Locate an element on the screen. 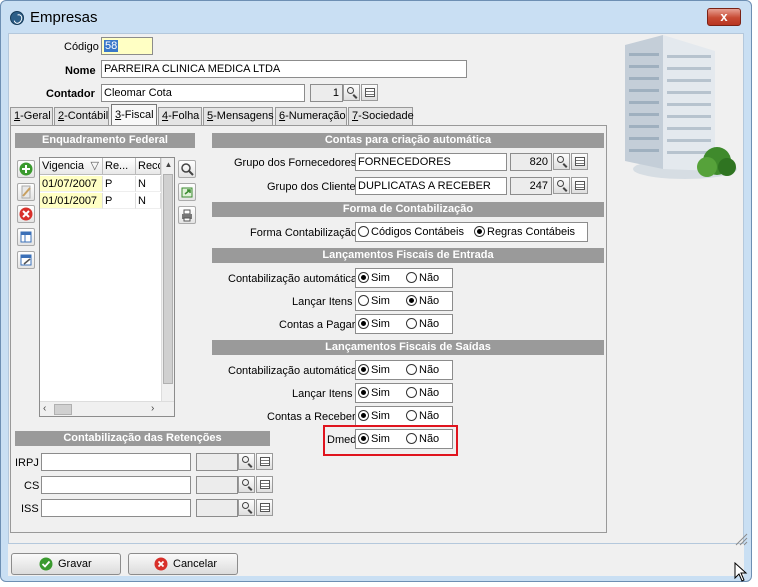 The image size is (758, 587). iss-field is located at coordinates (116, 508).